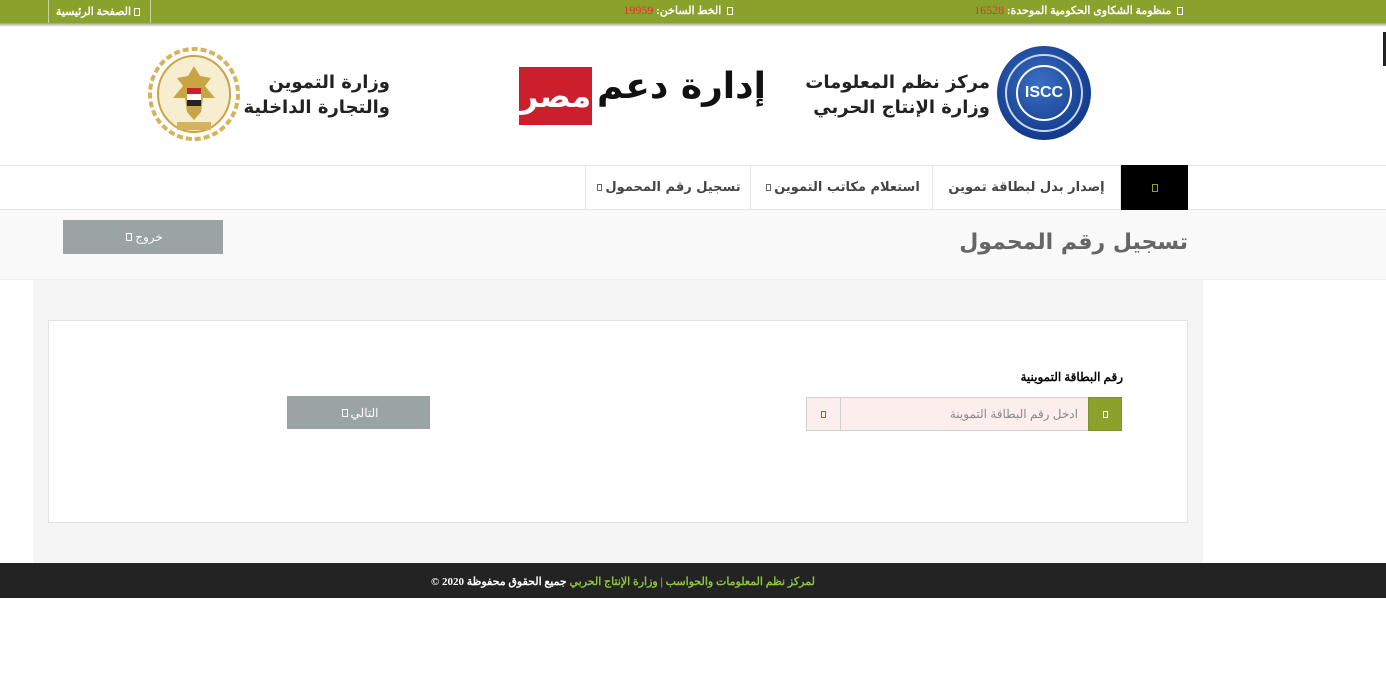  I want to click on logout-icon, so click(129, 237).